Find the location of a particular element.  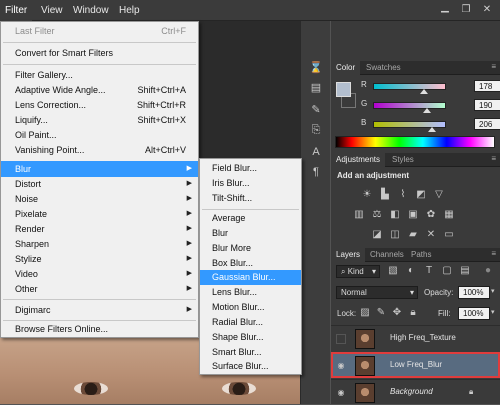

menu-item-sharpen: Sharpen ▶ is located at coordinates (99, 244).